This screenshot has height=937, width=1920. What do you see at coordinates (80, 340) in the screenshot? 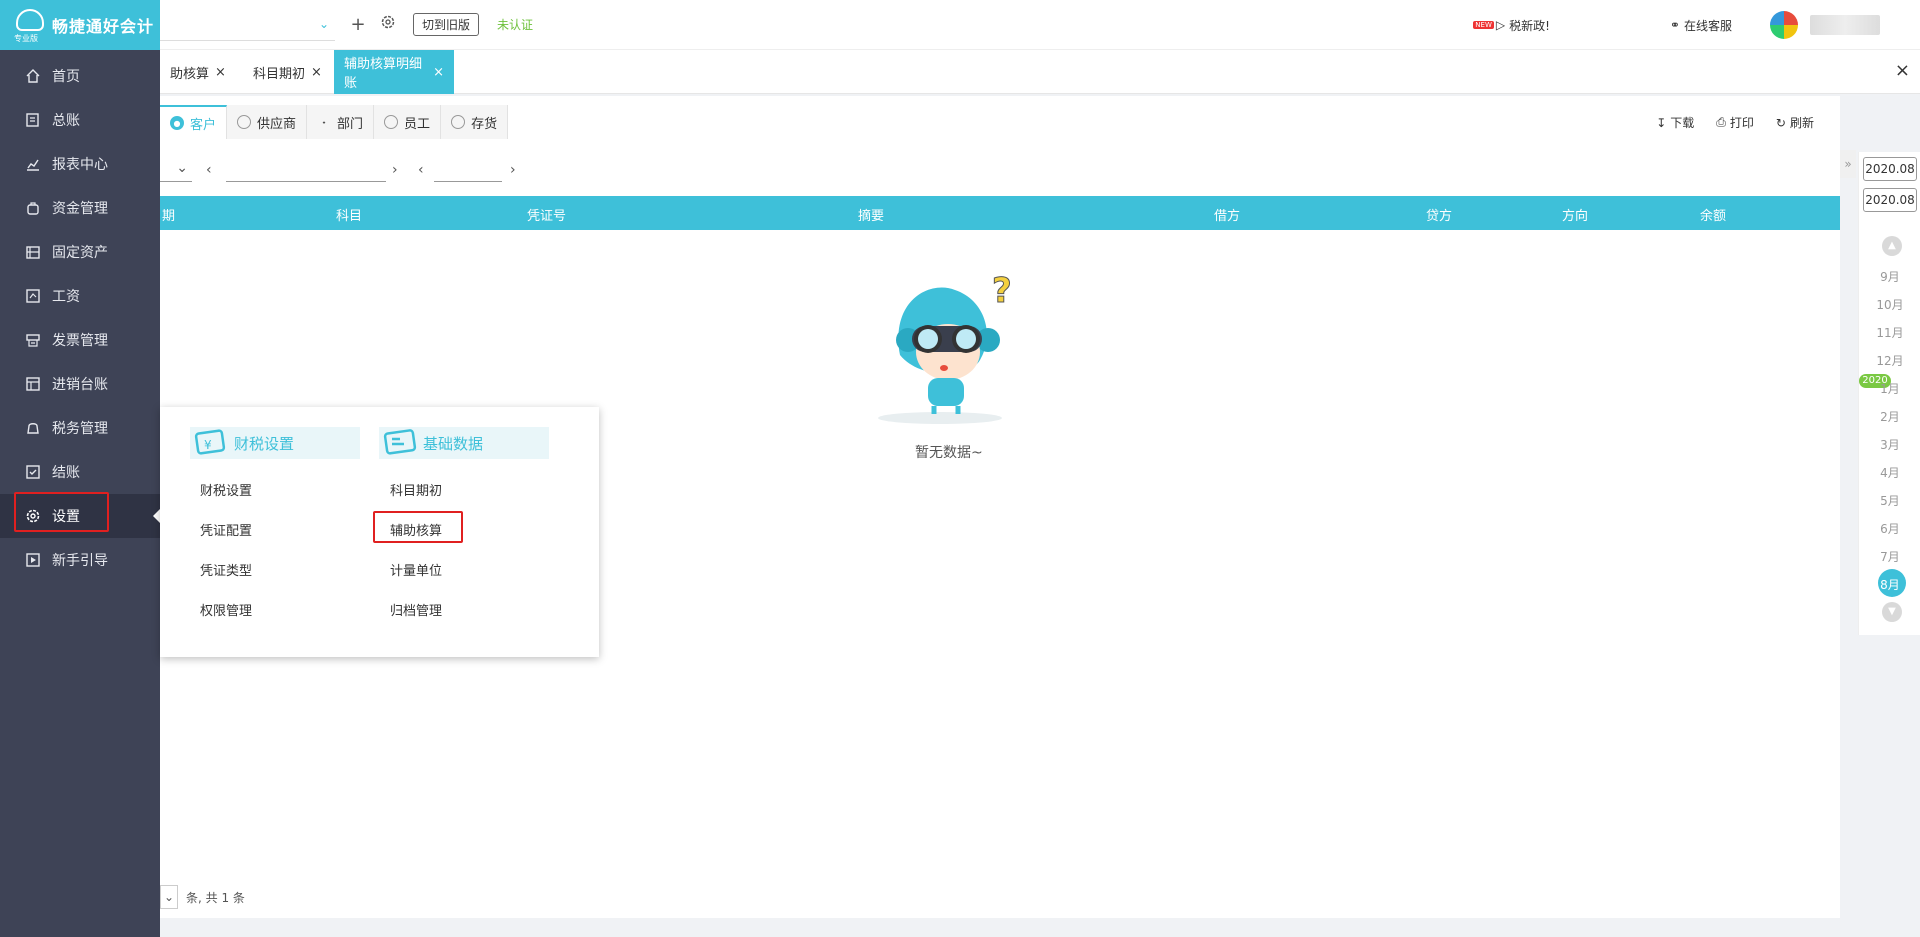
I see `sidebar-item-invoices: 发票管理` at bounding box center [80, 340].